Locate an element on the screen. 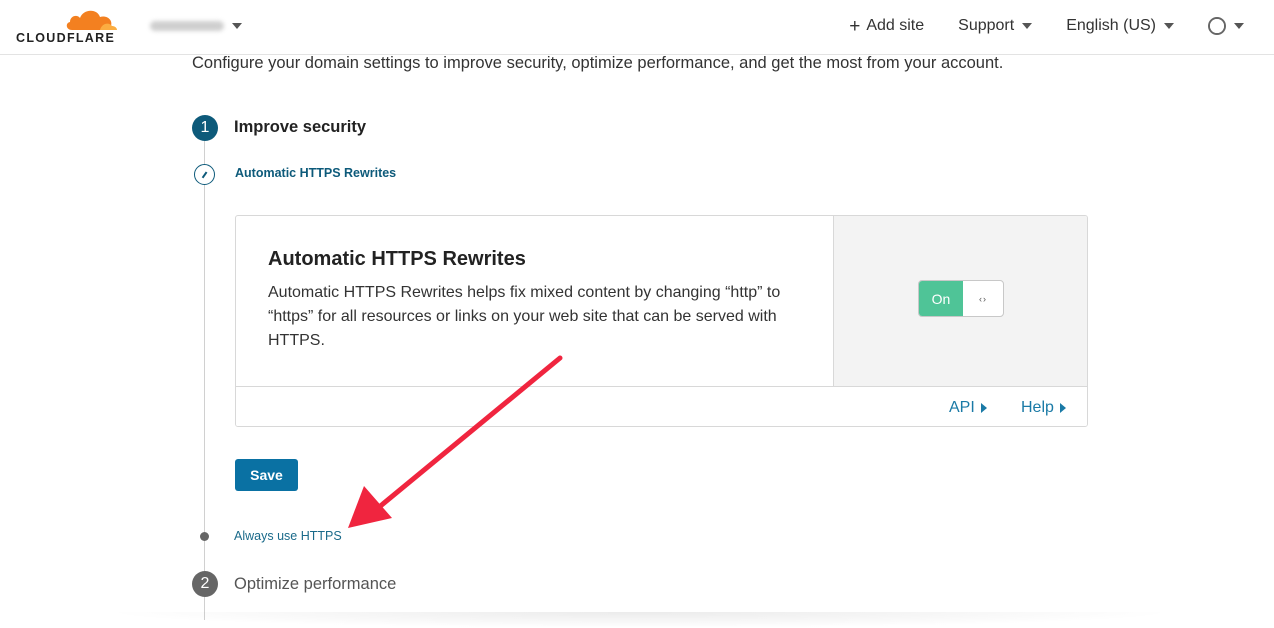 The image size is (1274, 628). language-menu: English (US) is located at coordinates (1120, 26).